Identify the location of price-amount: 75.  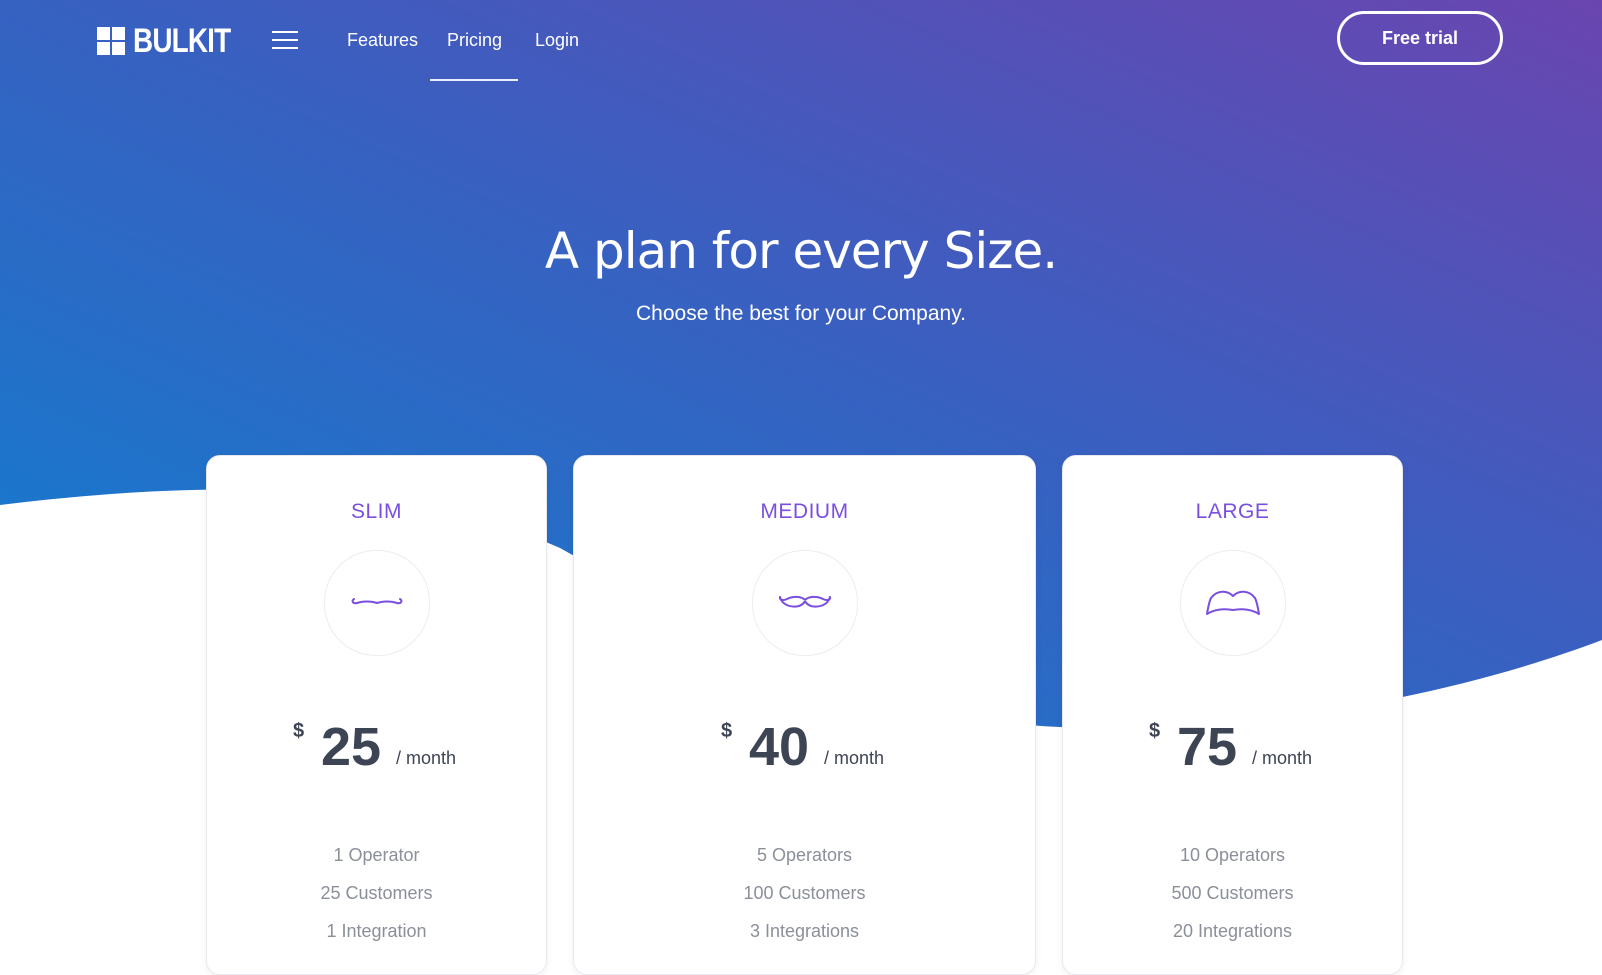
(1207, 747).